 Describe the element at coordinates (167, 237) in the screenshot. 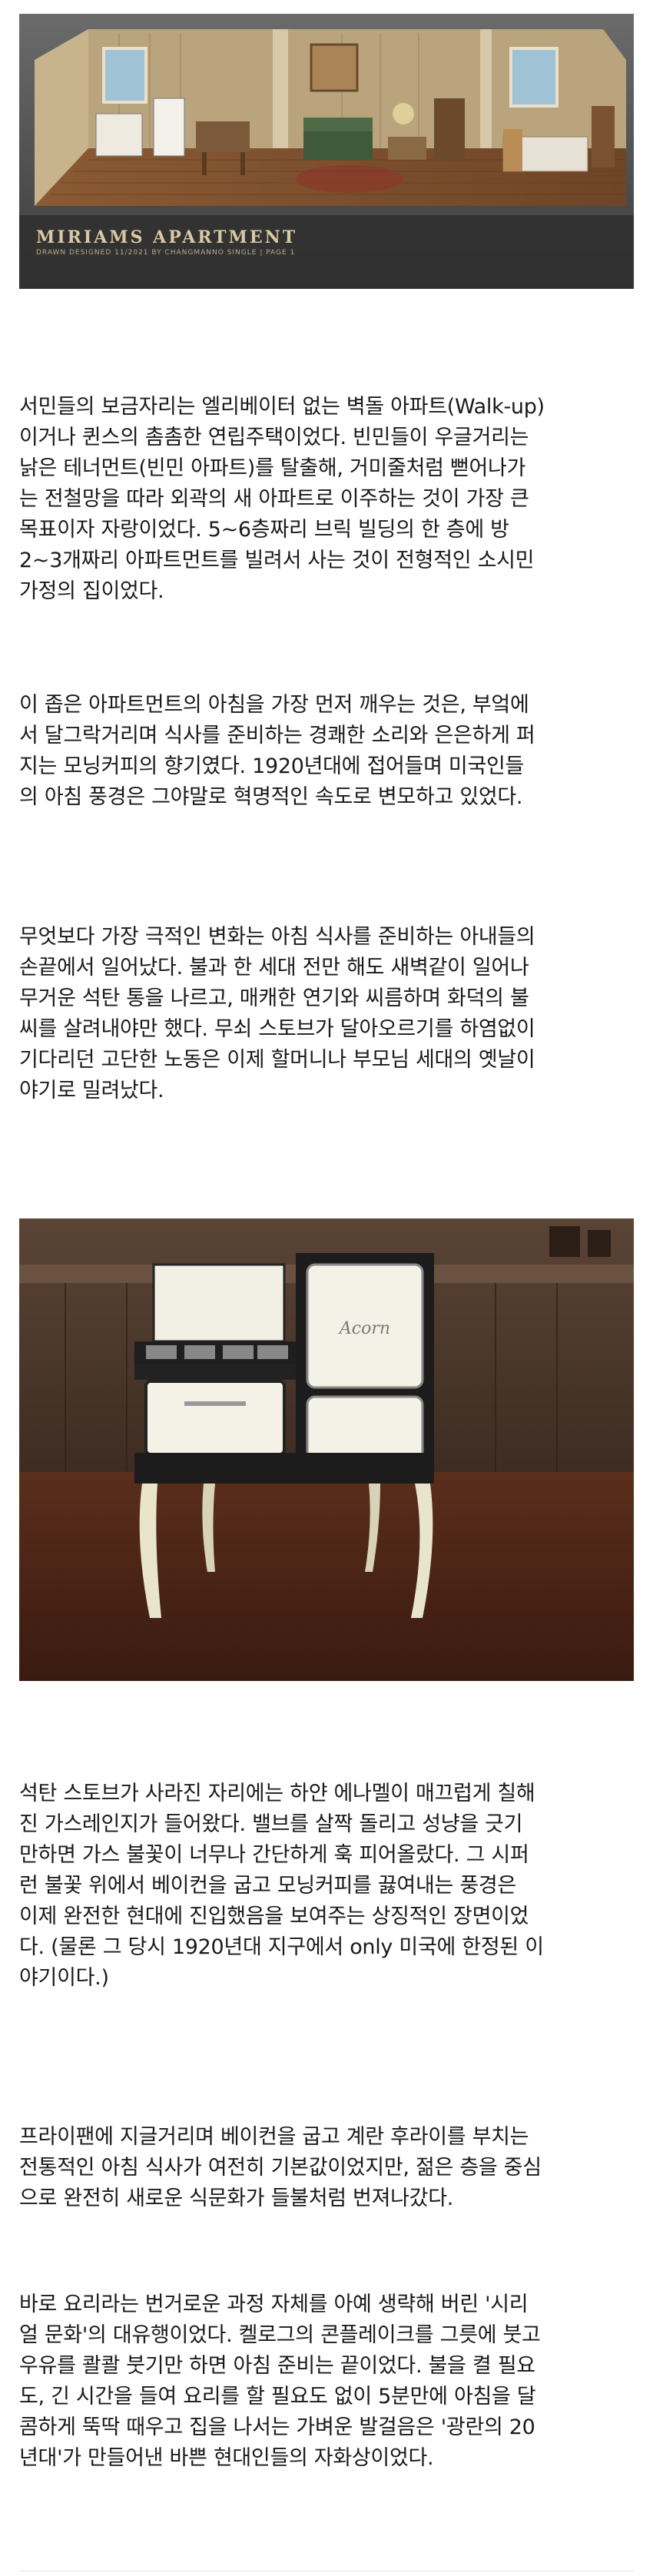

I see `illustration-title: MIRIAMS APARTMENT` at that location.